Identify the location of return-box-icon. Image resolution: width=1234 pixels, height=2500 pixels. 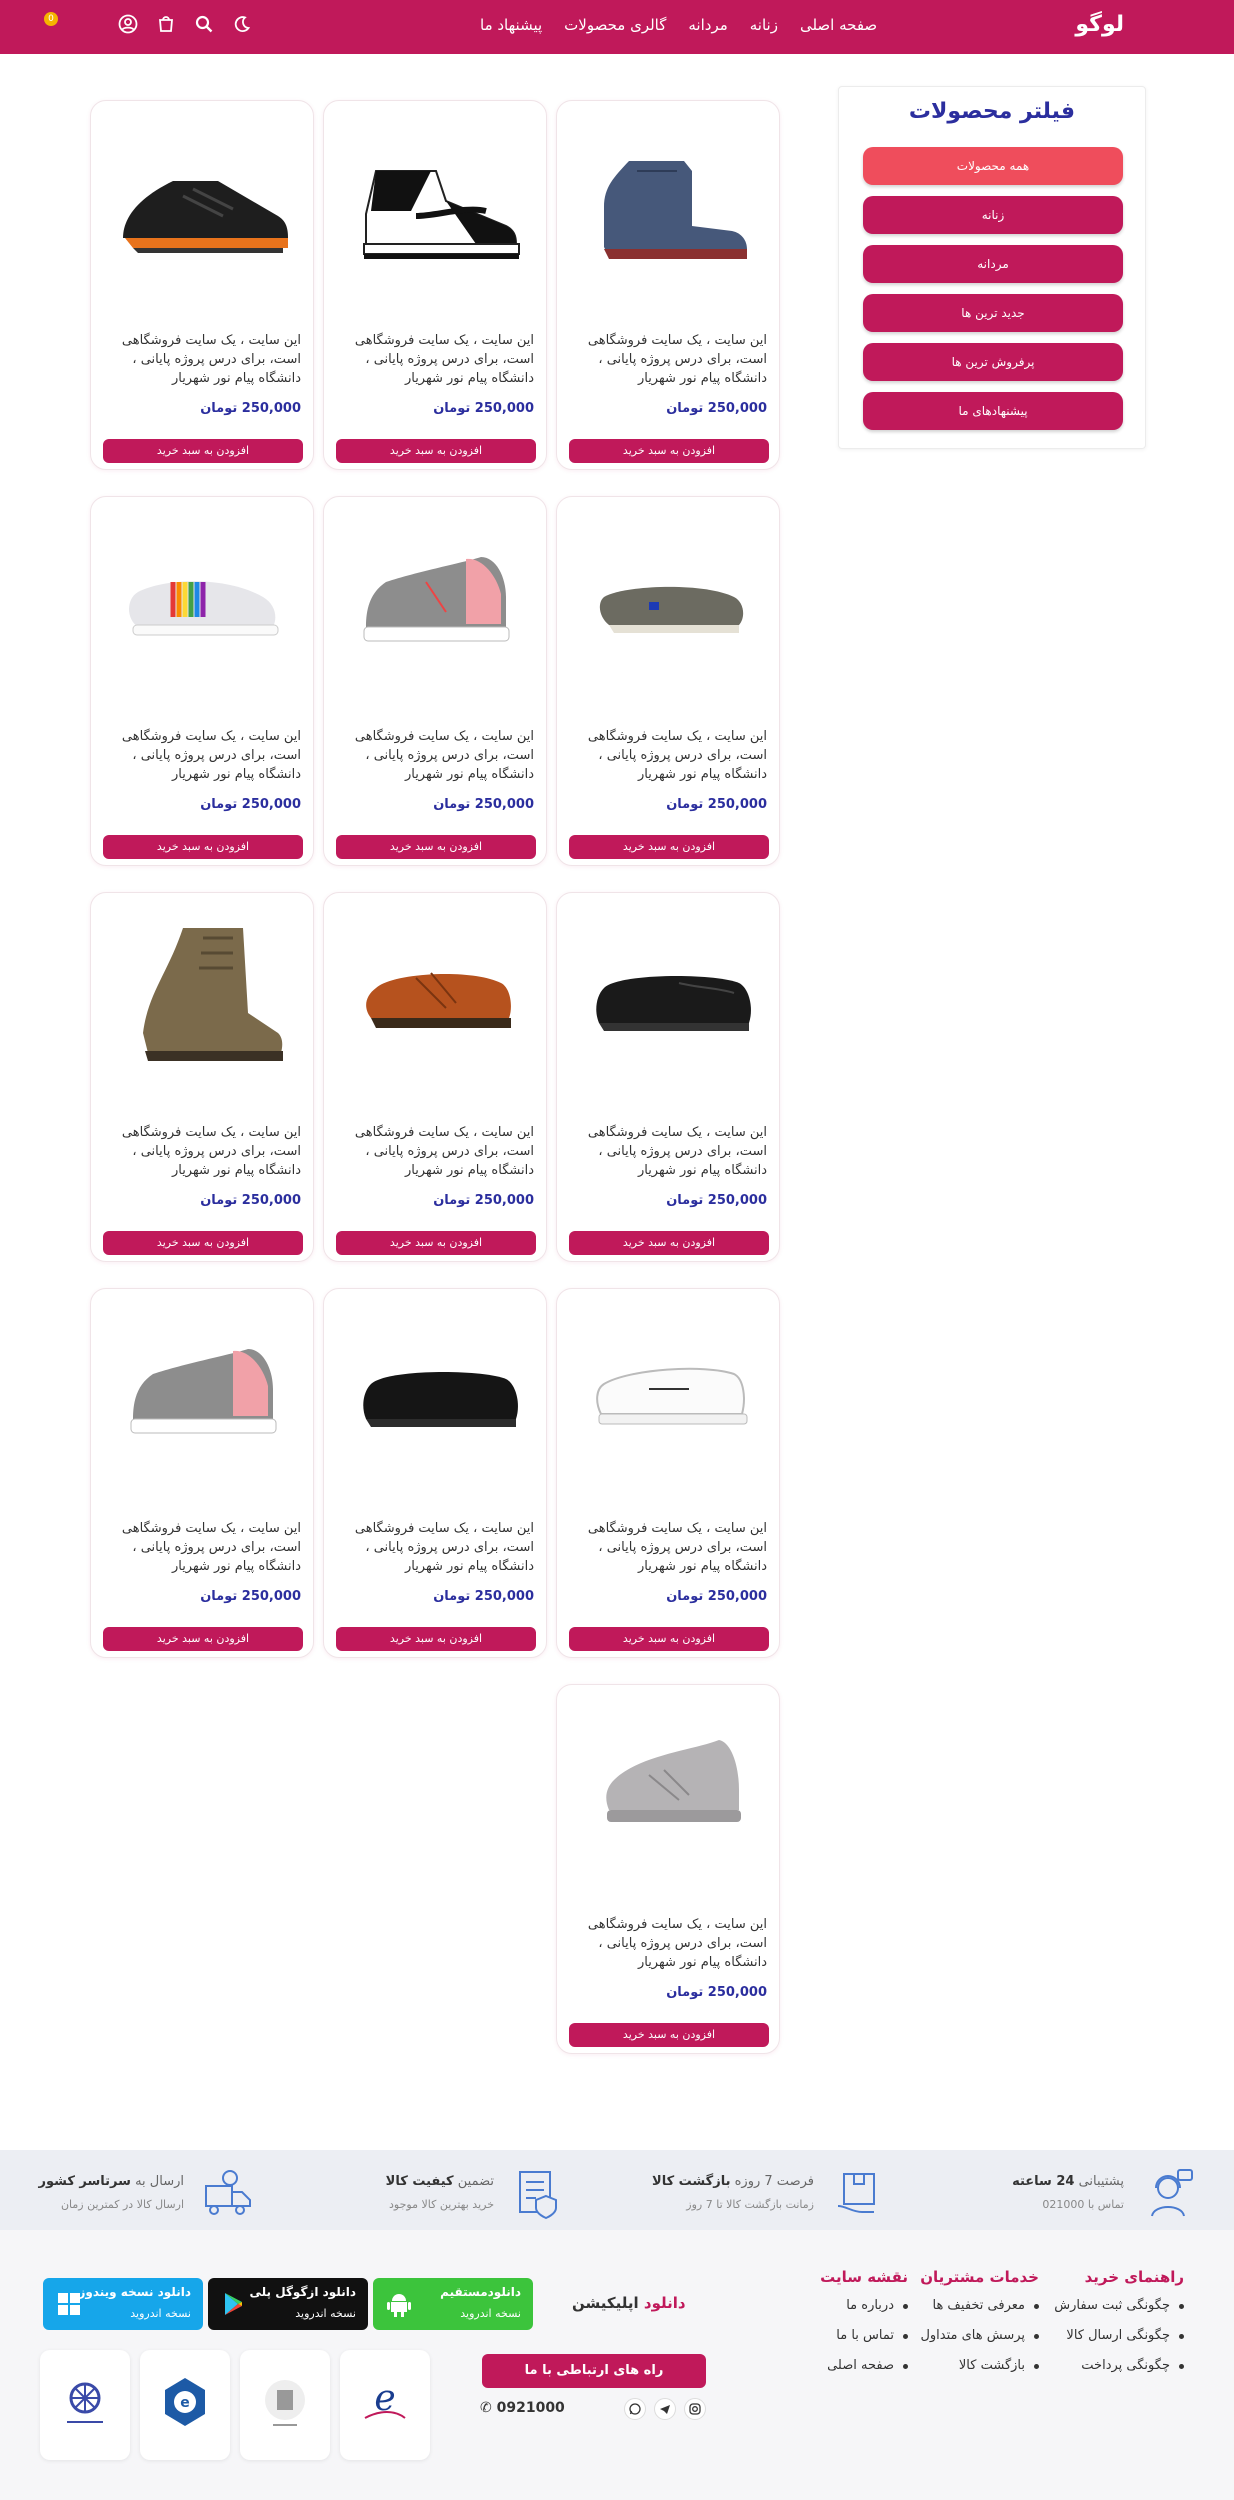
(858, 2196).